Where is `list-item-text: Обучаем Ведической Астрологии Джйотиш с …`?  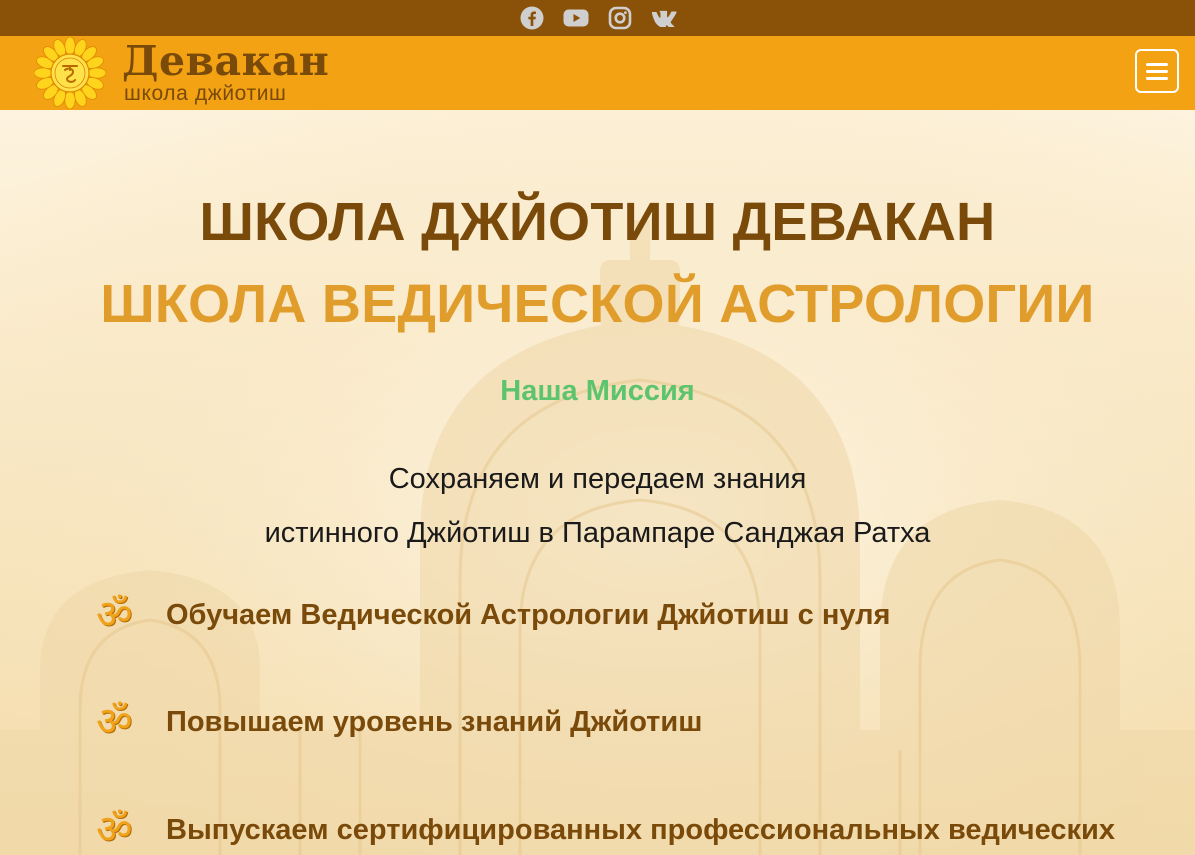
list-item-text: Обучаем Ведической Астрологии Джйотиш с … is located at coordinates (528, 615).